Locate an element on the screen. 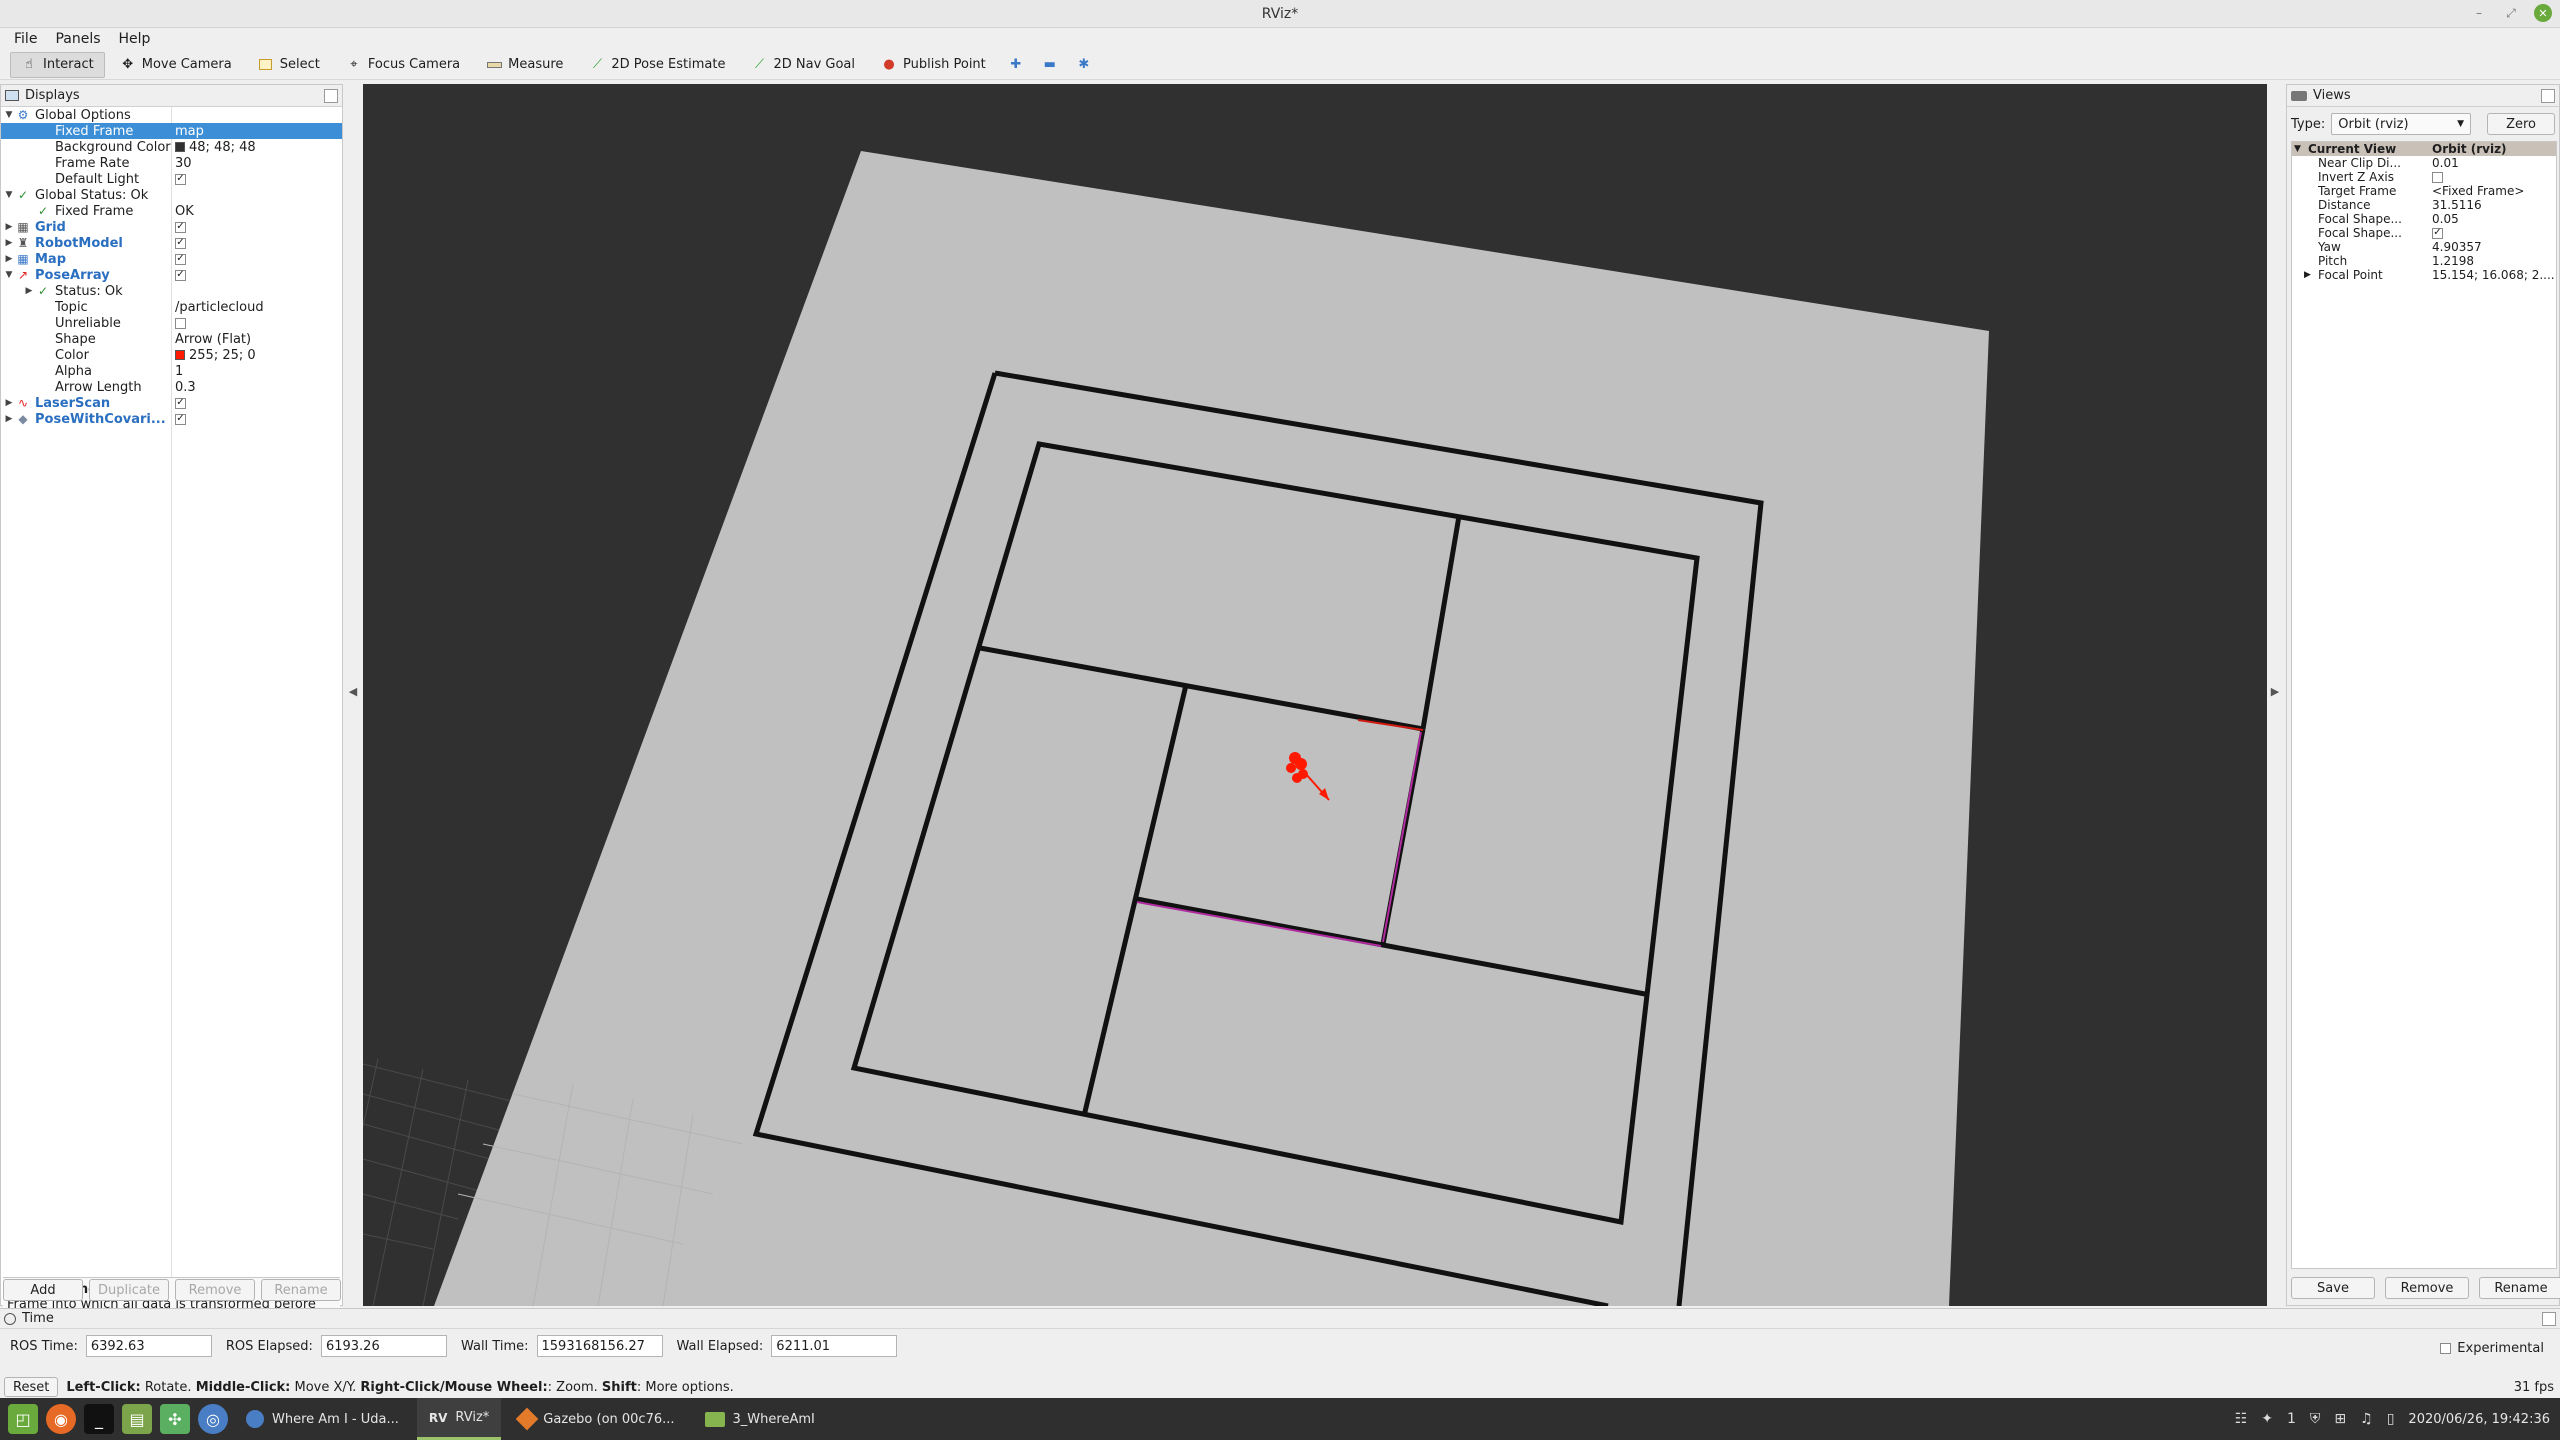 The image size is (2560, 1440). rename-button: Rename is located at coordinates (301, 1290).